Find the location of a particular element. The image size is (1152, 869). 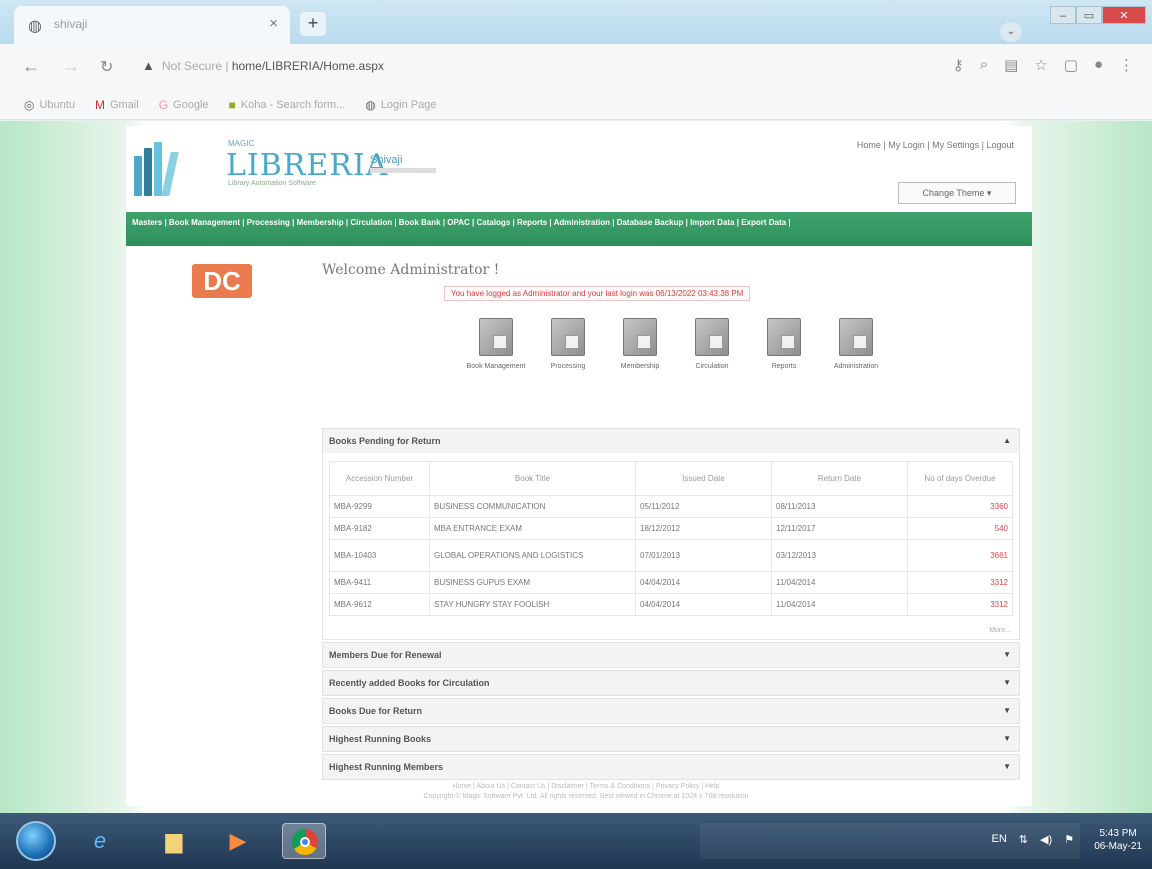

window-controls: – ▭ ✕ is located at coordinates (1098, 15).